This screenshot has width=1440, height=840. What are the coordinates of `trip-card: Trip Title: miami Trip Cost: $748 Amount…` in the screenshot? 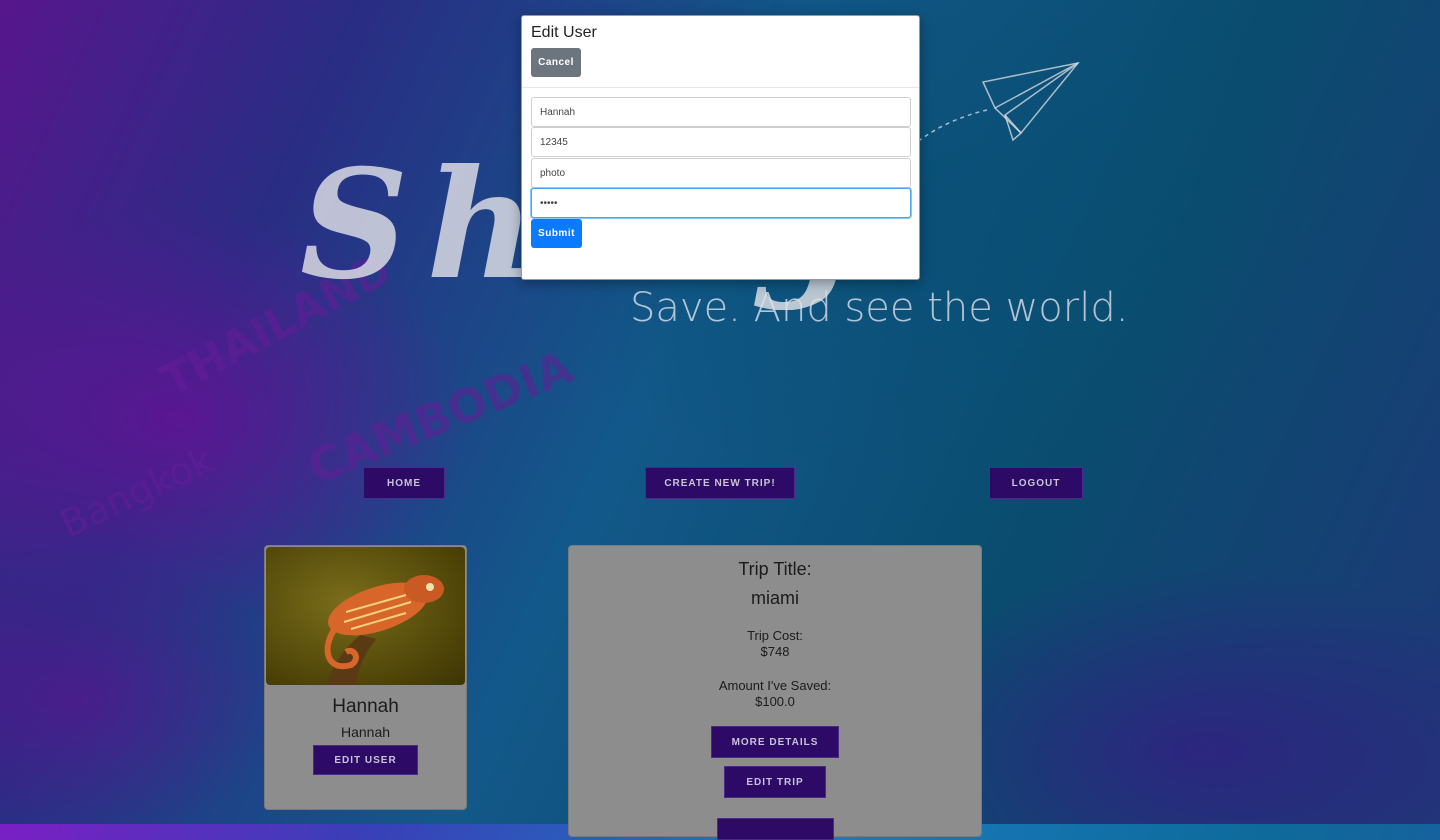 It's located at (775, 692).